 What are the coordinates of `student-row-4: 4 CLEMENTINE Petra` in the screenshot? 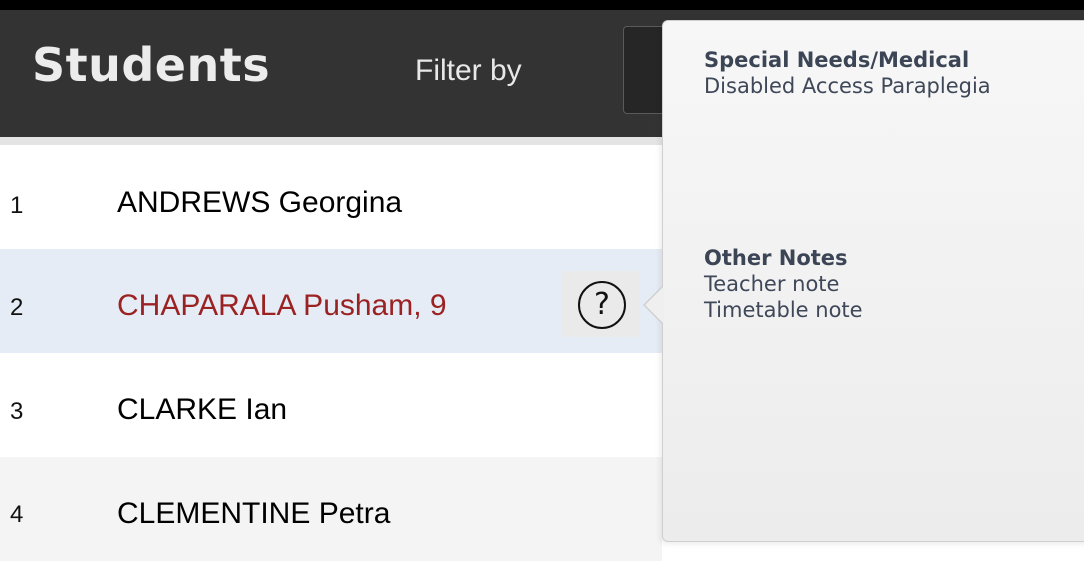 It's located at (331, 509).